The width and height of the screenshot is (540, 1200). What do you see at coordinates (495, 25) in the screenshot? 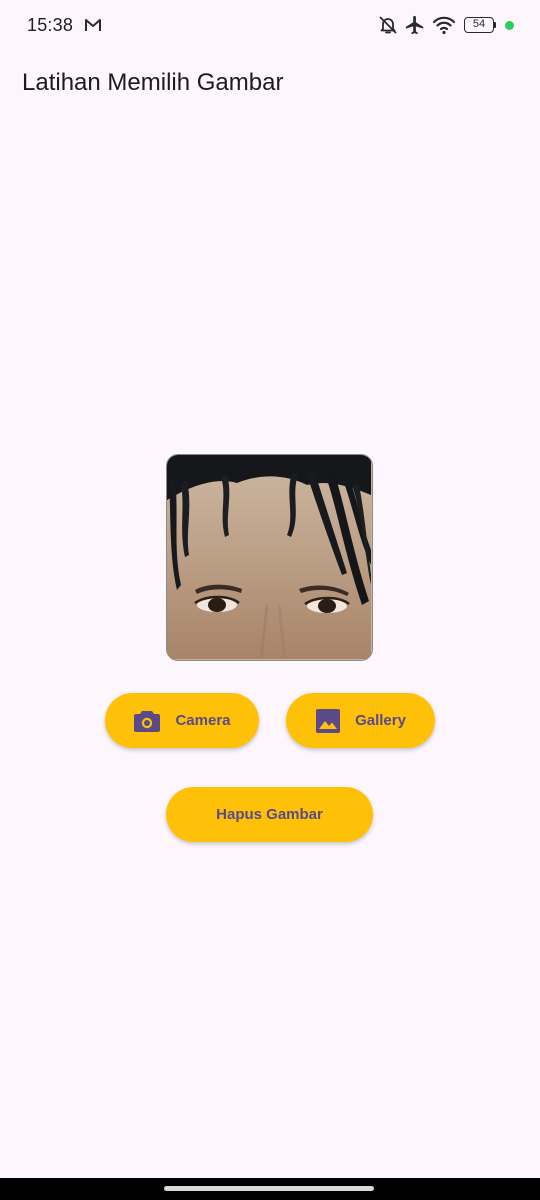
I see `battery-tip` at bounding box center [495, 25].